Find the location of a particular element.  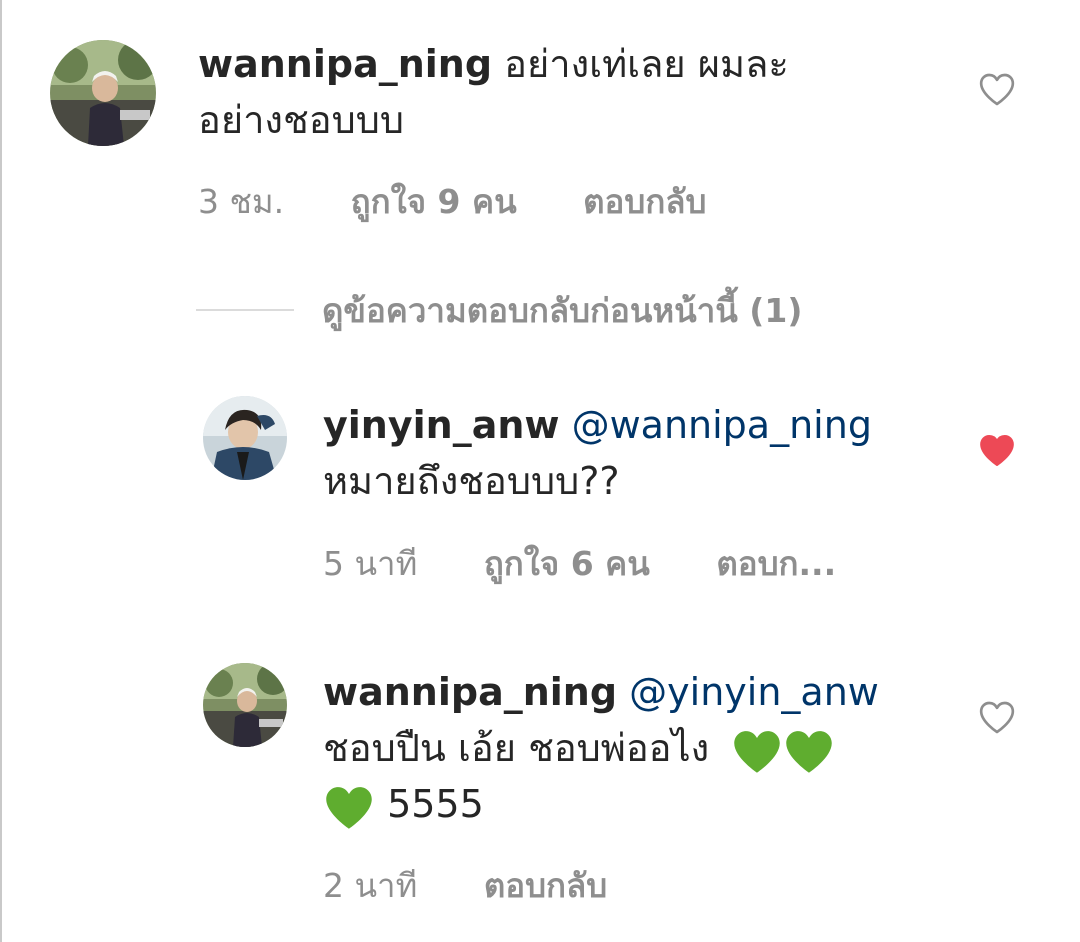

comment-body-line2: อย่างชอบบบ is located at coordinates (301, 120).